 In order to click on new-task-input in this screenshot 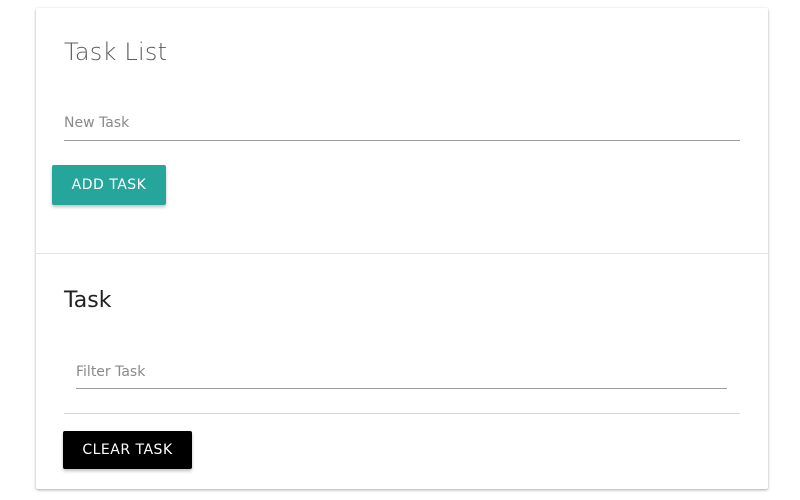, I will do `click(402, 123)`.